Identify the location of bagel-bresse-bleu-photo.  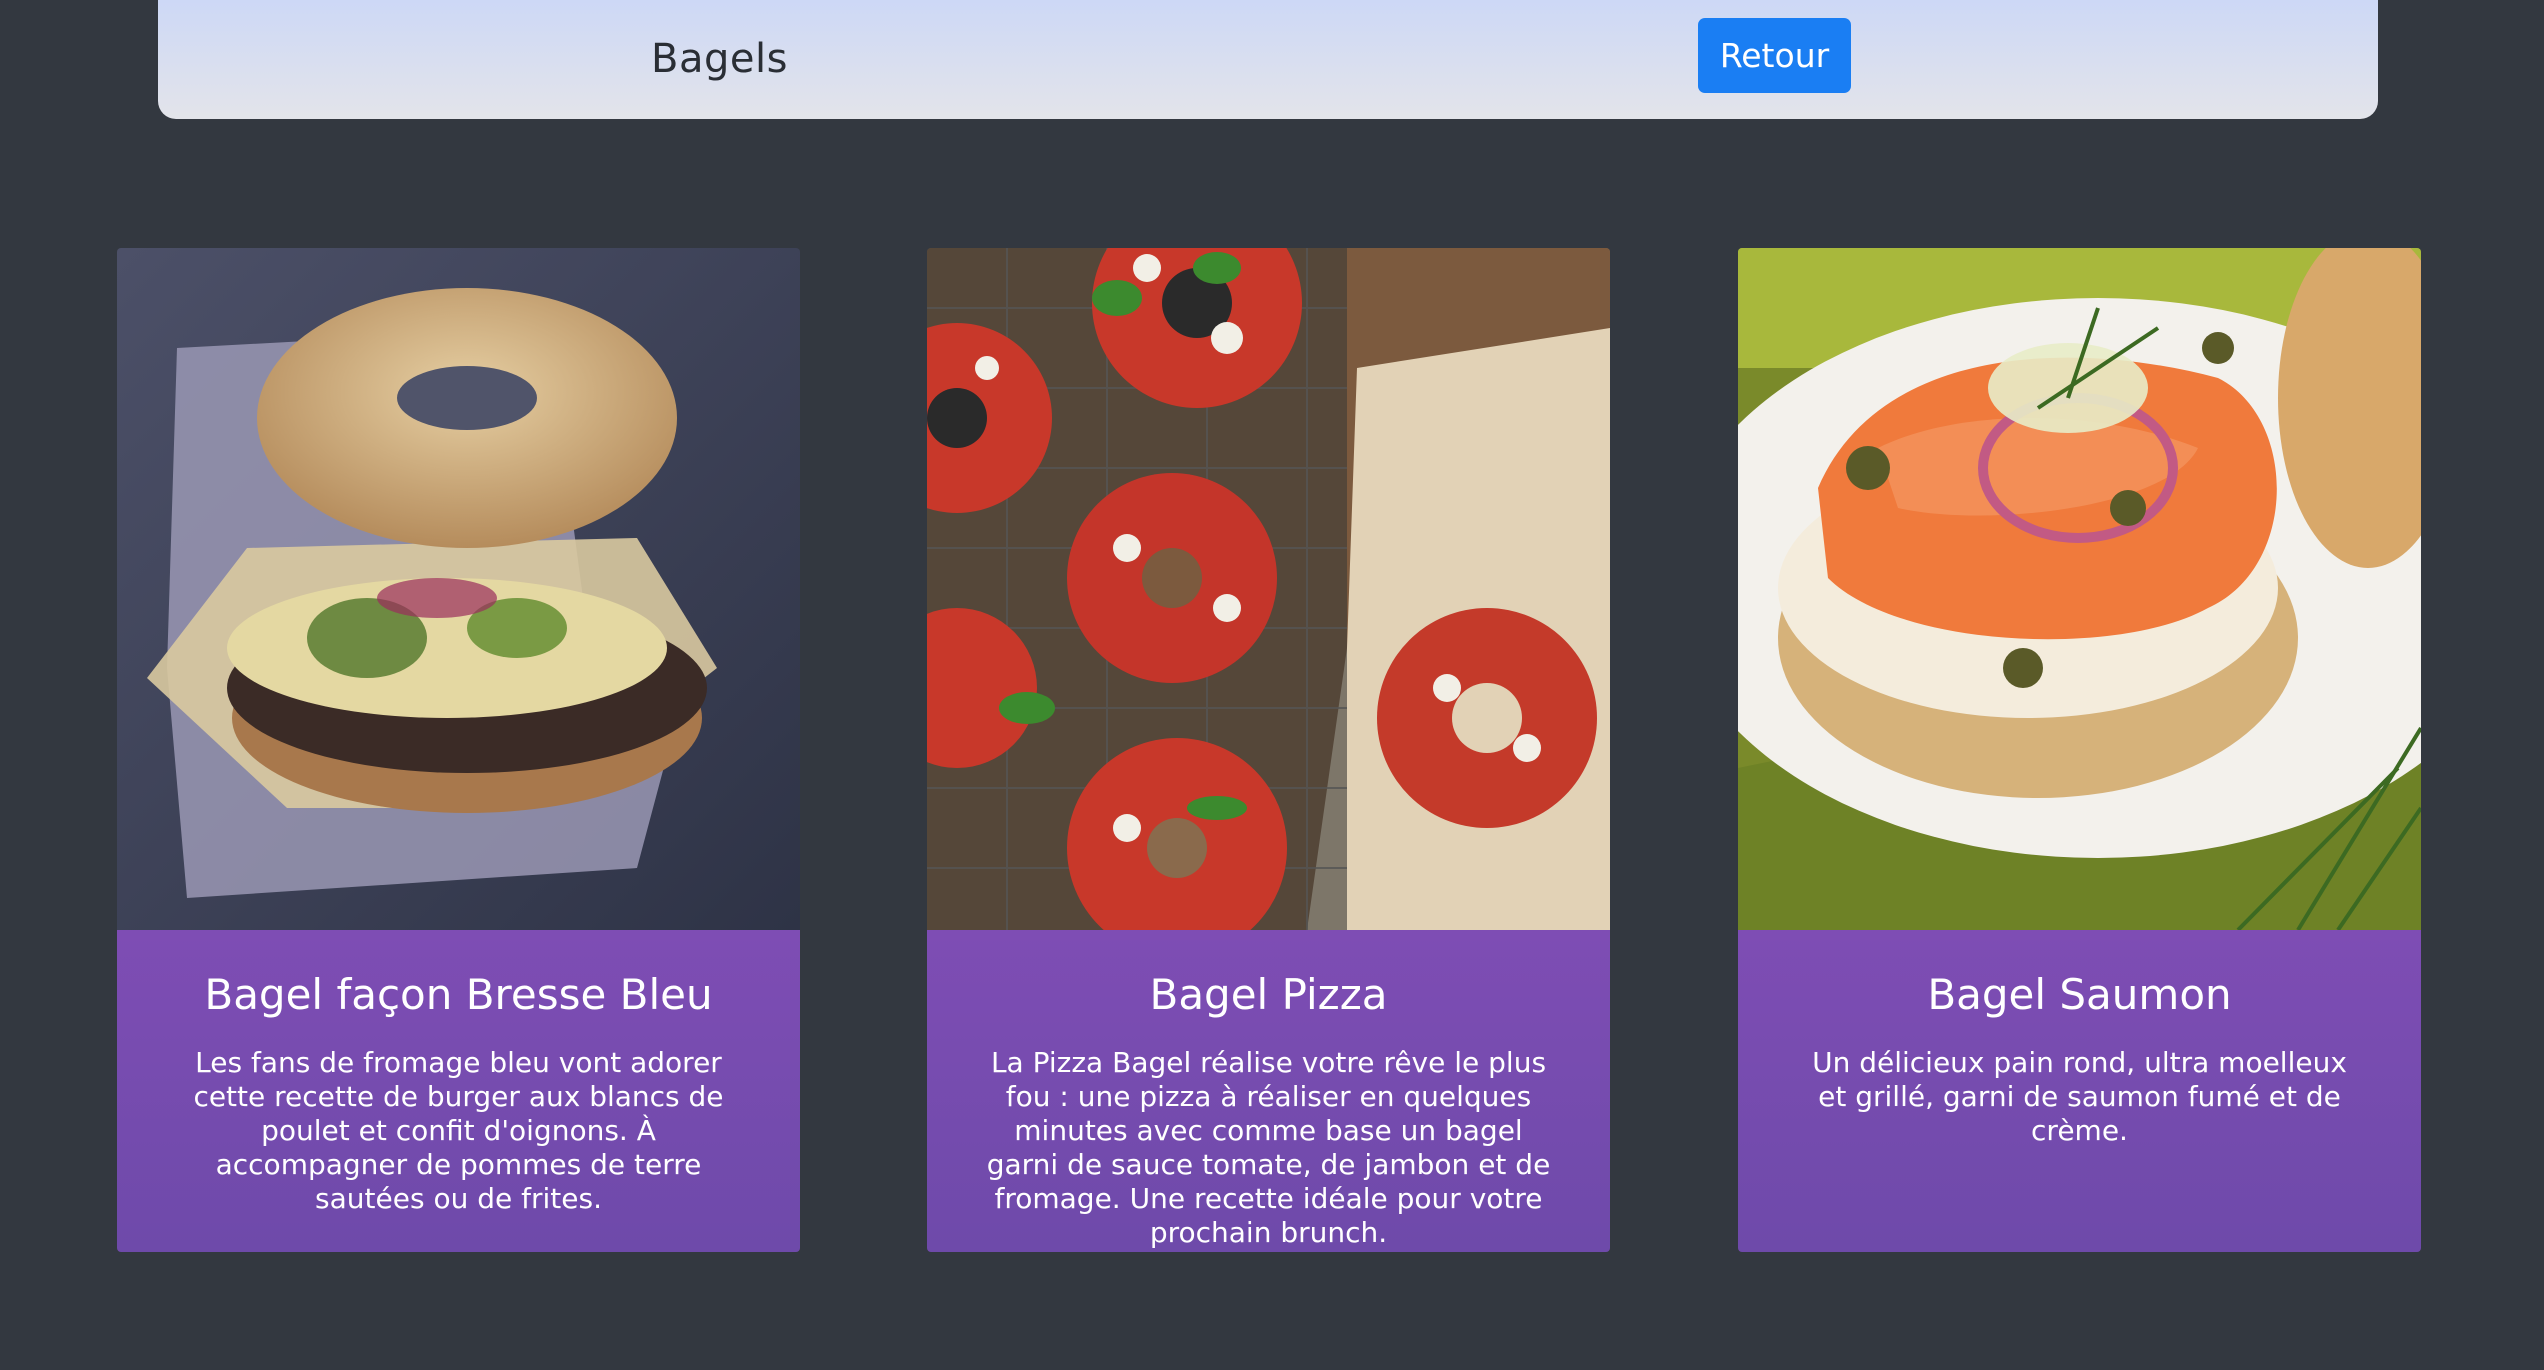
(458, 589).